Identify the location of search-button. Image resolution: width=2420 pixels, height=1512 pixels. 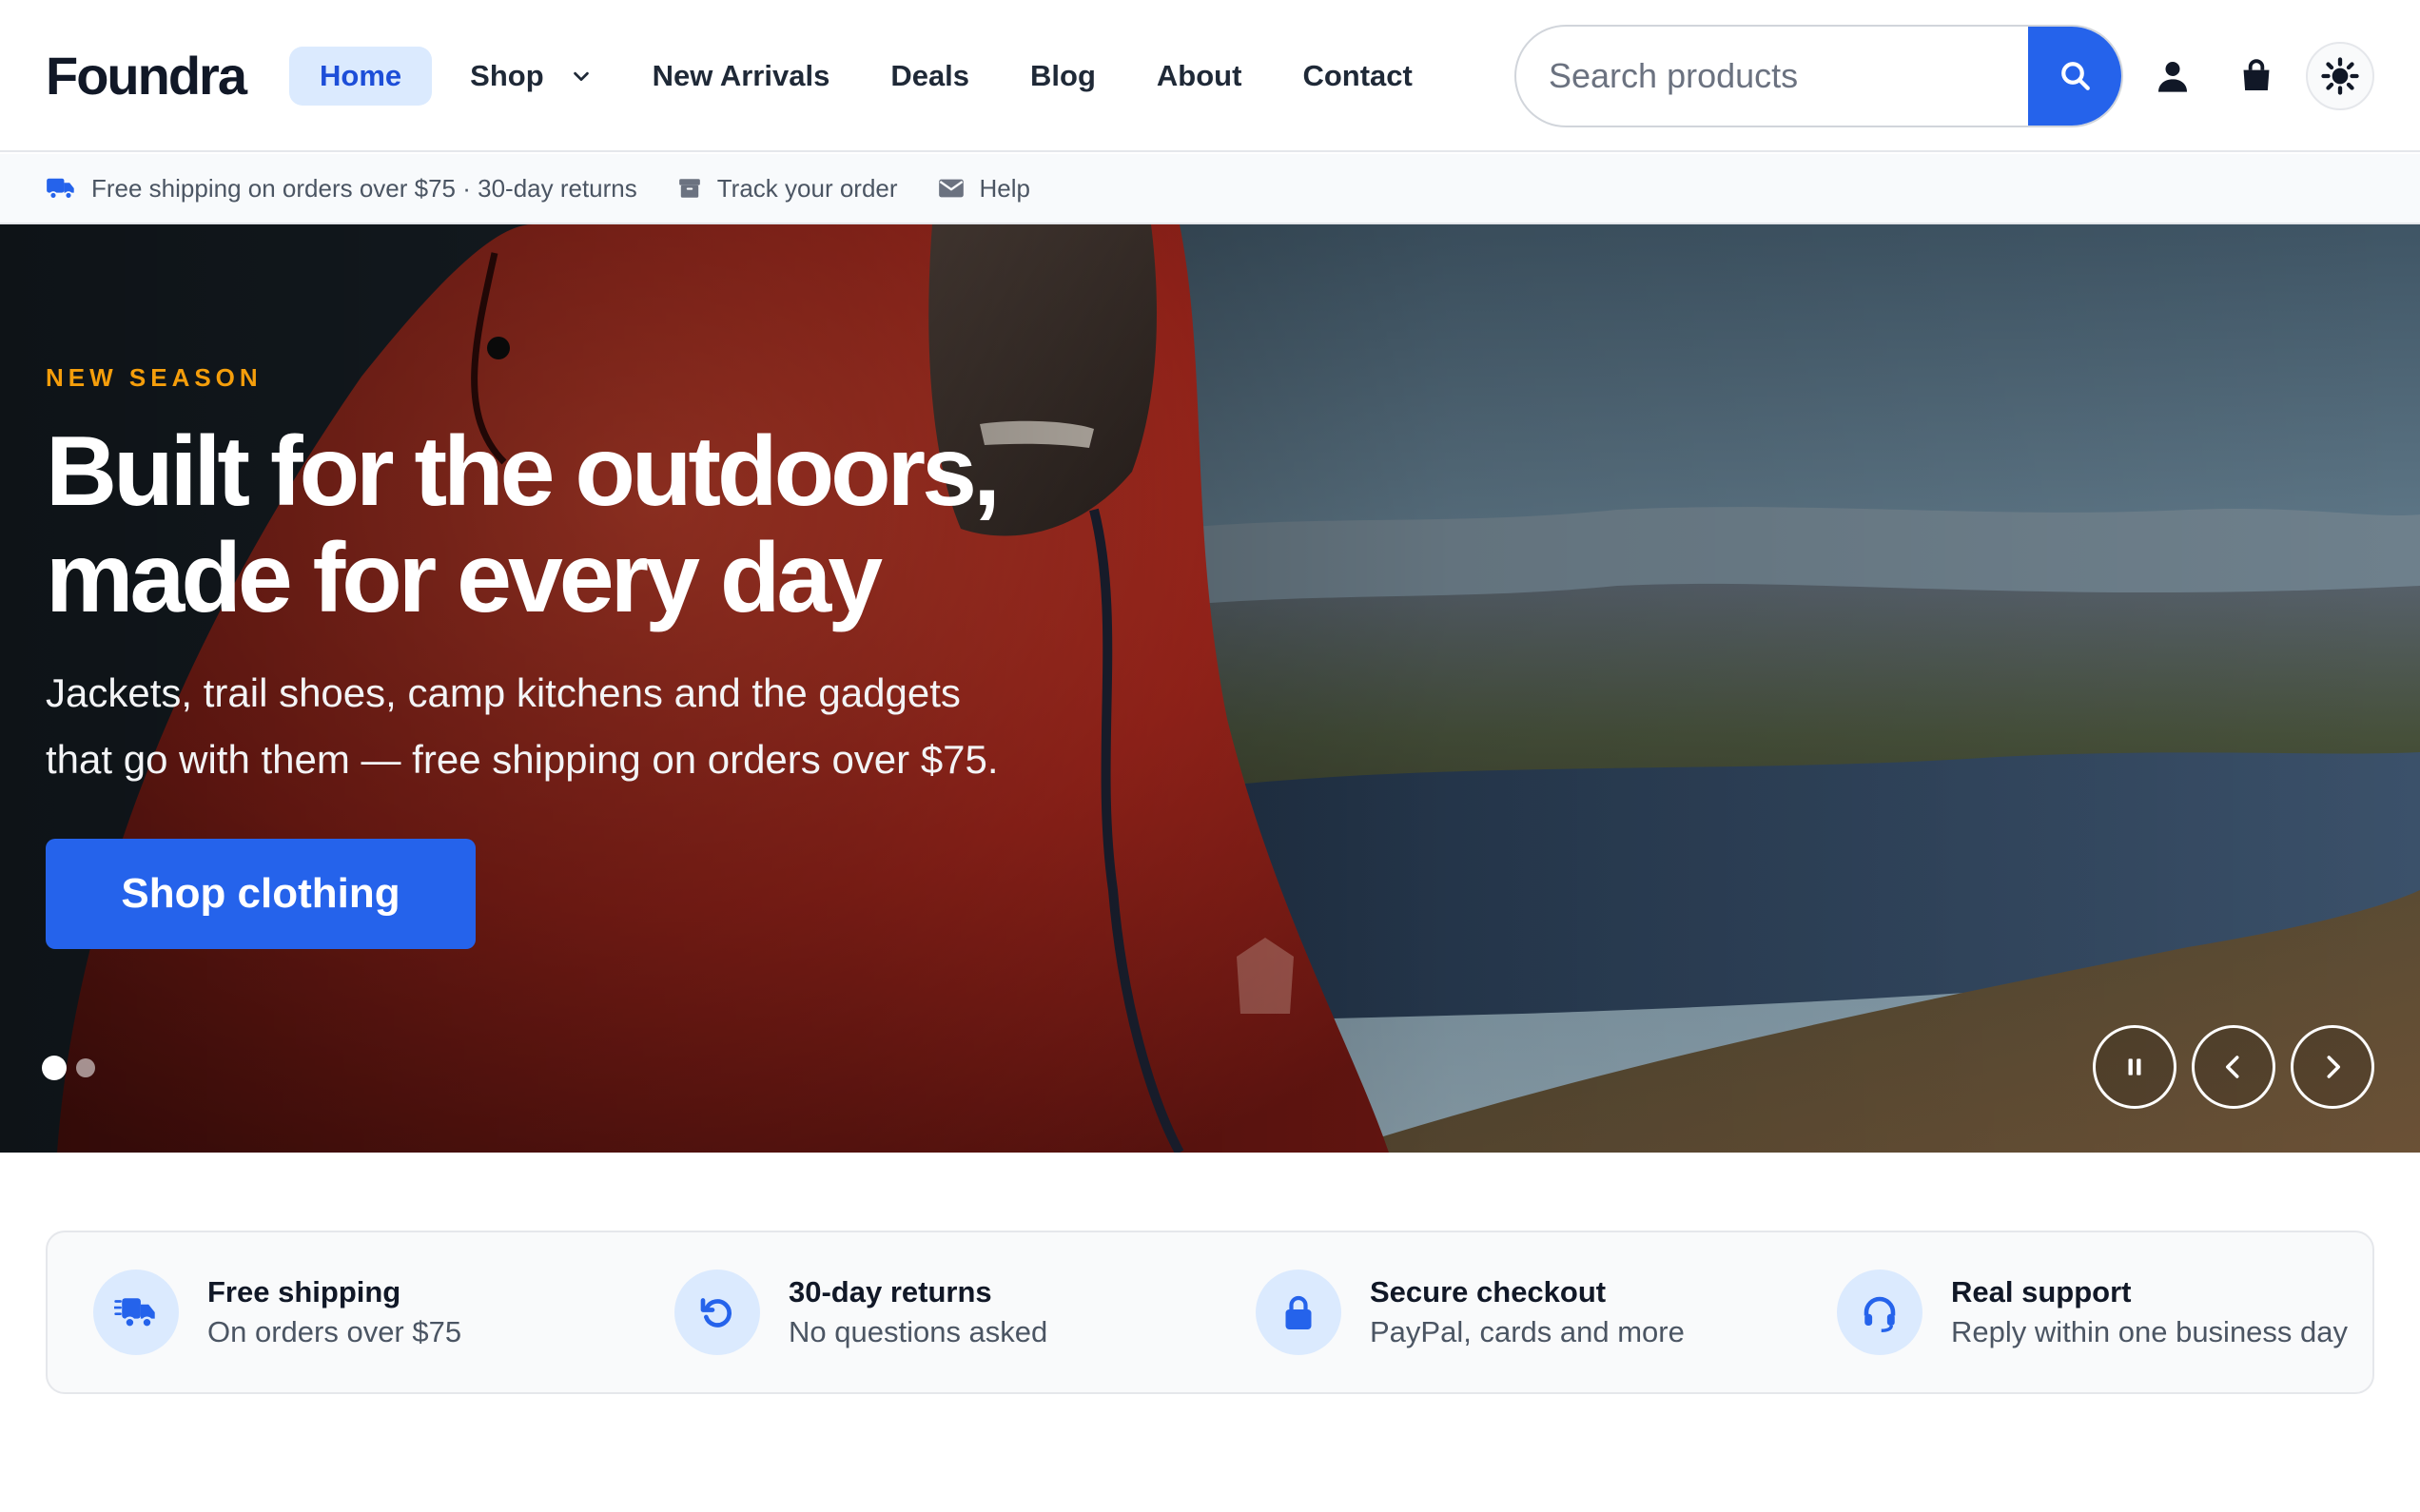
(2074, 76).